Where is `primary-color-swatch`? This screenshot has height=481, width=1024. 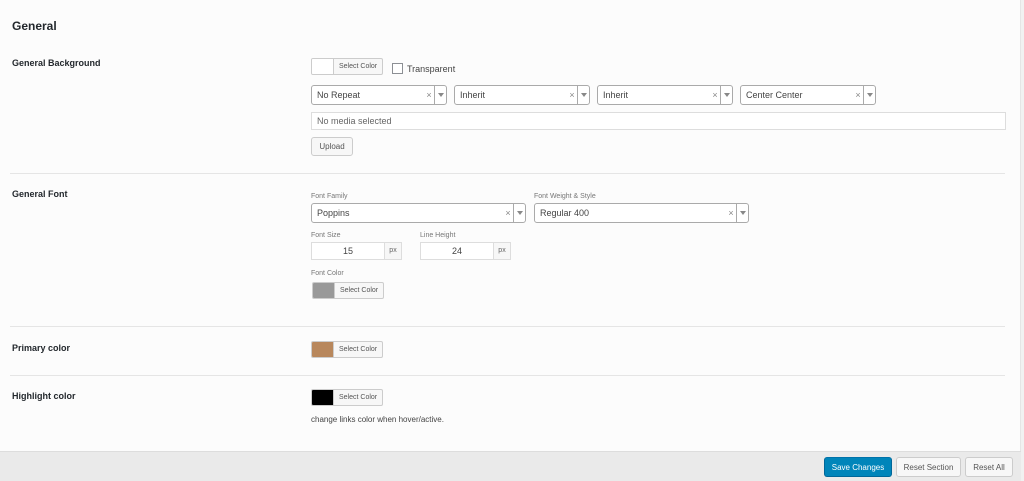 primary-color-swatch is located at coordinates (323, 349).